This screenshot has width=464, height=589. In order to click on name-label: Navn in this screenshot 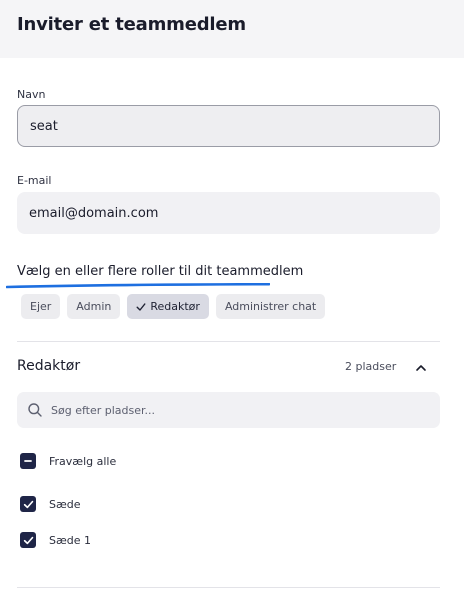, I will do `click(31, 94)`.